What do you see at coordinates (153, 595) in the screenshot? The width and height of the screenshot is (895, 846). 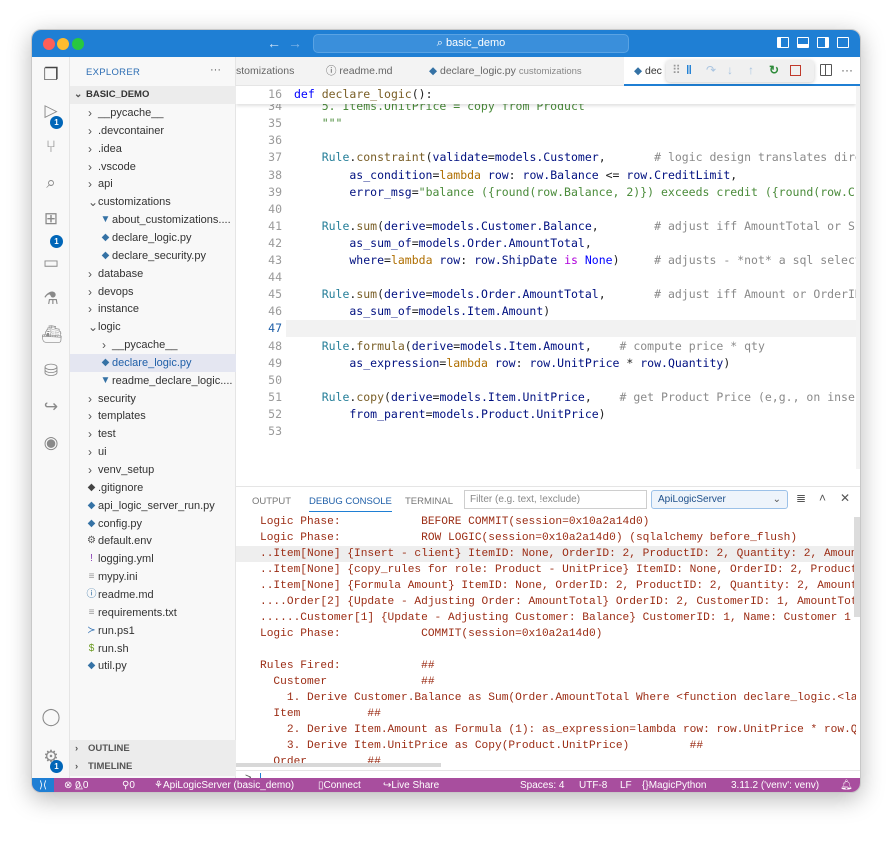 I see `tree-item: ⓘ readme.md` at bounding box center [153, 595].